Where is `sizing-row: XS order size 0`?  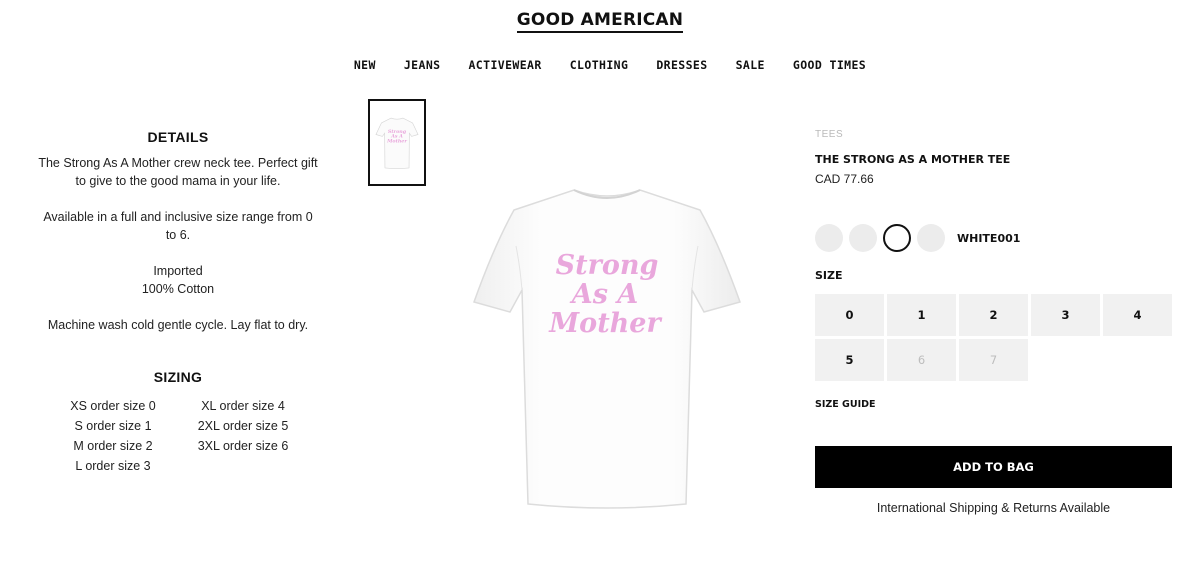
sizing-row: XS order size 0 is located at coordinates (113, 406).